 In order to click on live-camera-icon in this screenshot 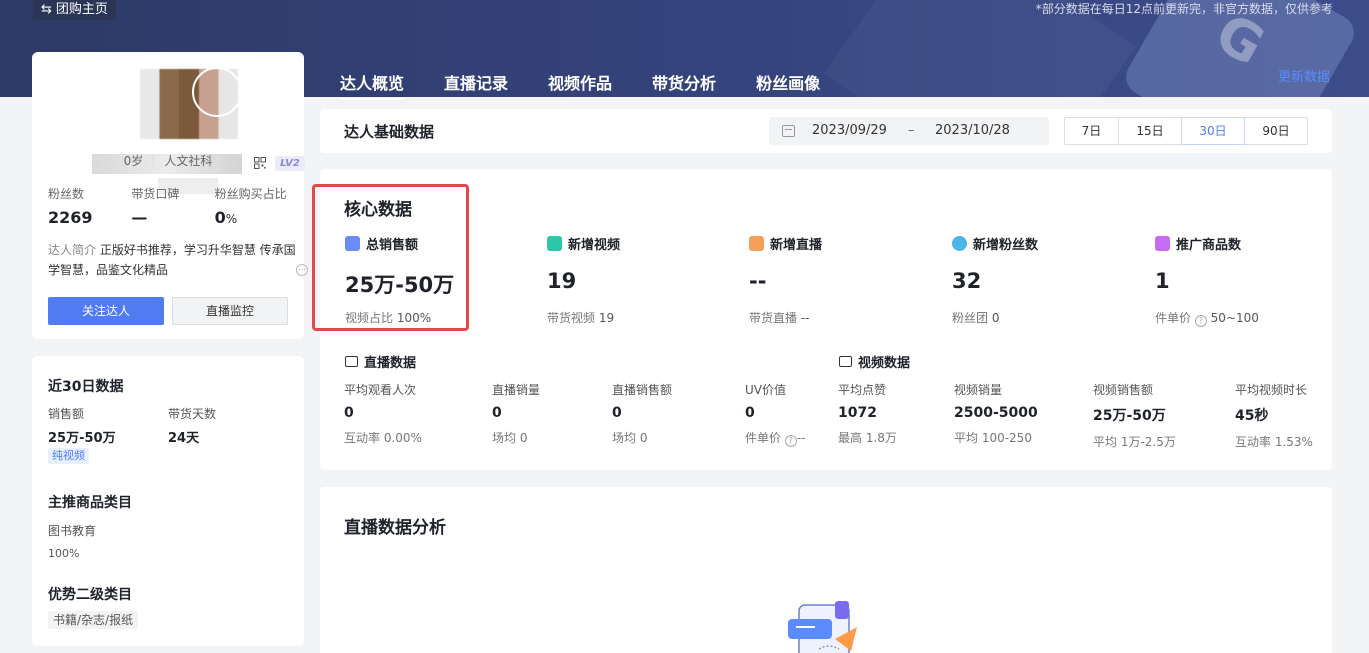, I will do `click(756, 243)`.